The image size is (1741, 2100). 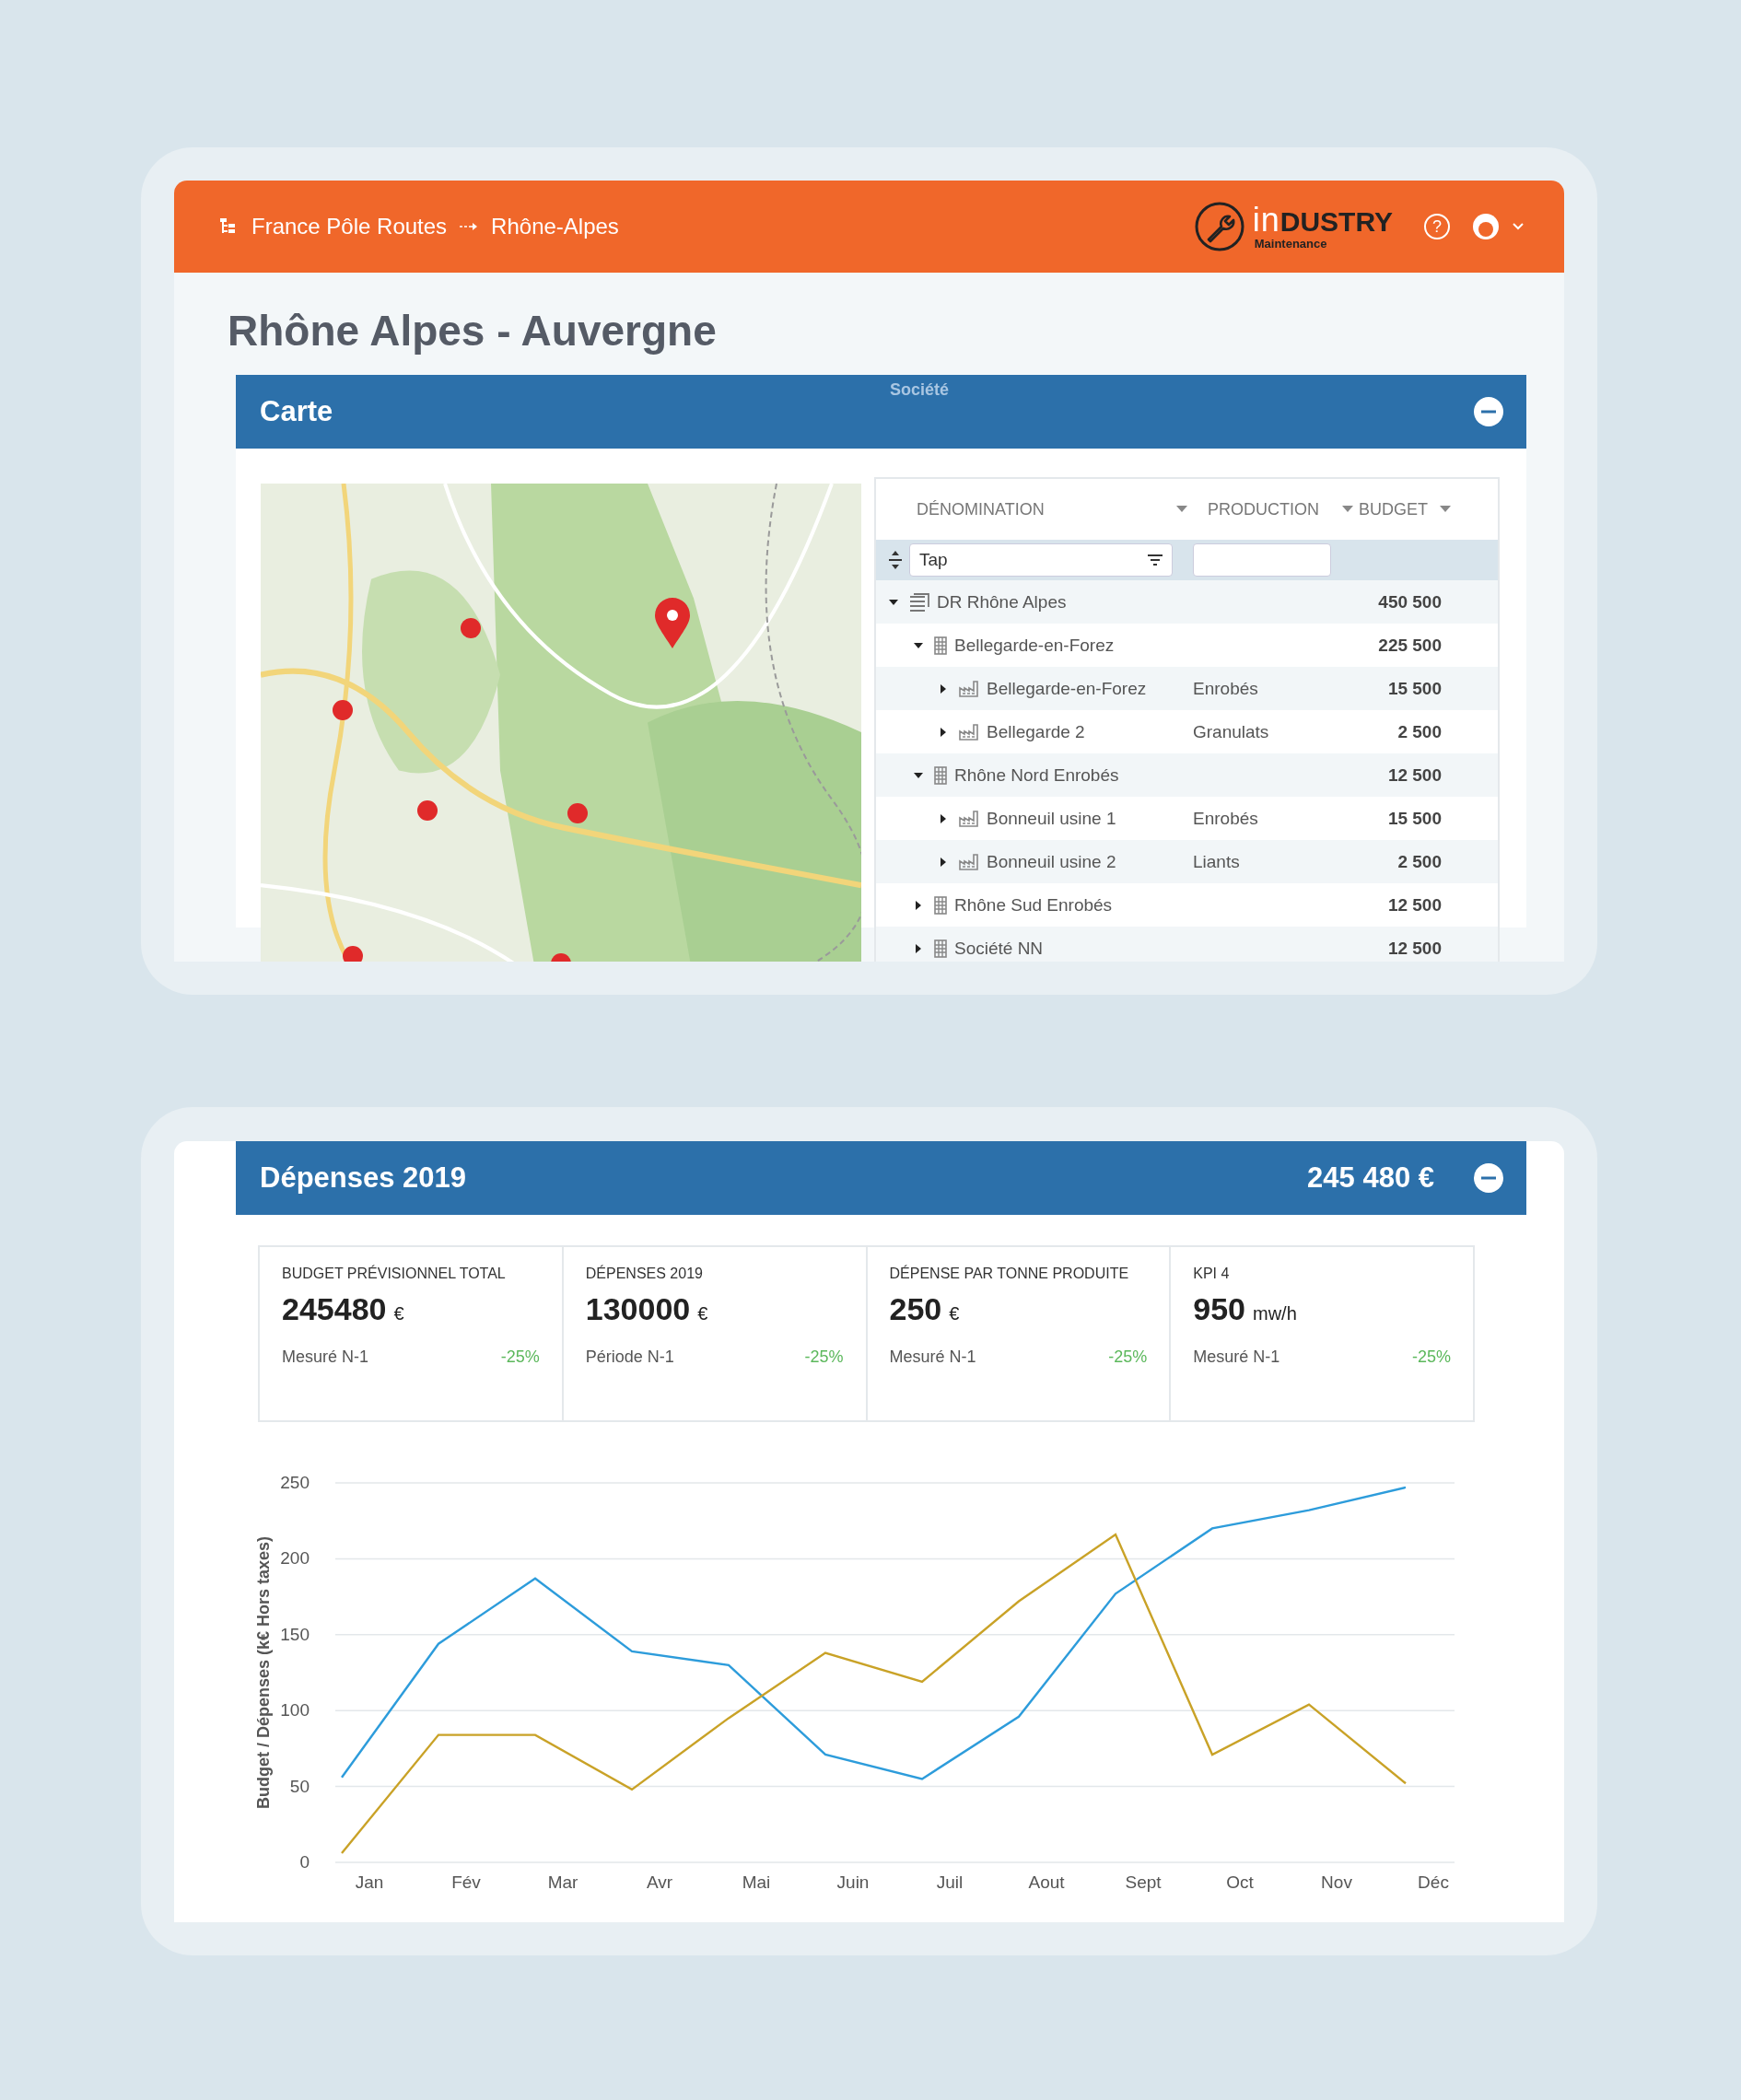 I want to click on tree-row-label: Société NN, so click(x=999, y=948).